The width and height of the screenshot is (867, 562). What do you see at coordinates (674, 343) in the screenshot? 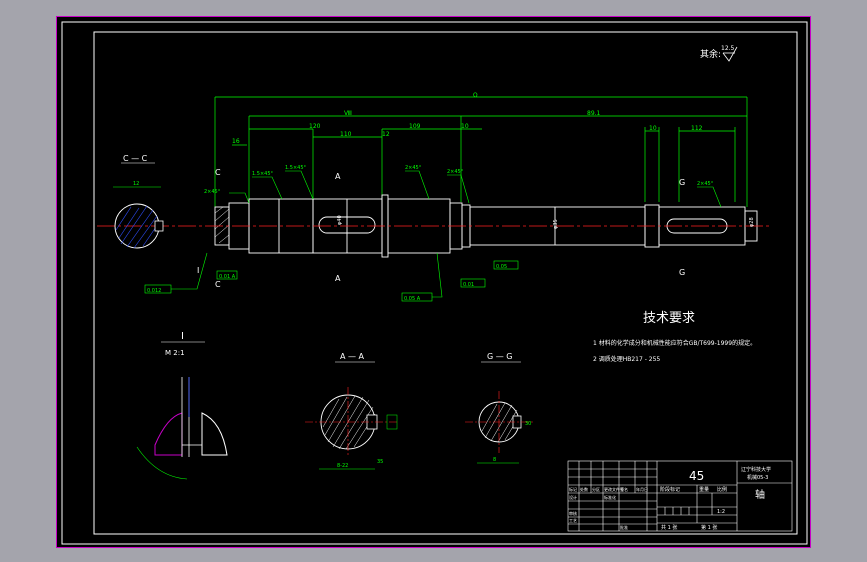
I see `tech-item-1: 1 材料的化学成分和机械性能应符合GB/T699-1999的规定。` at bounding box center [674, 343].